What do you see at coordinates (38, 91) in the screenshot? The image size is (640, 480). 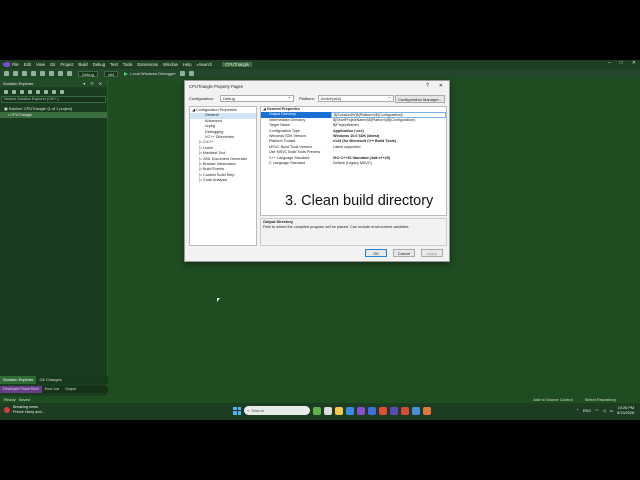 I see `refresh-icon` at bounding box center [38, 91].